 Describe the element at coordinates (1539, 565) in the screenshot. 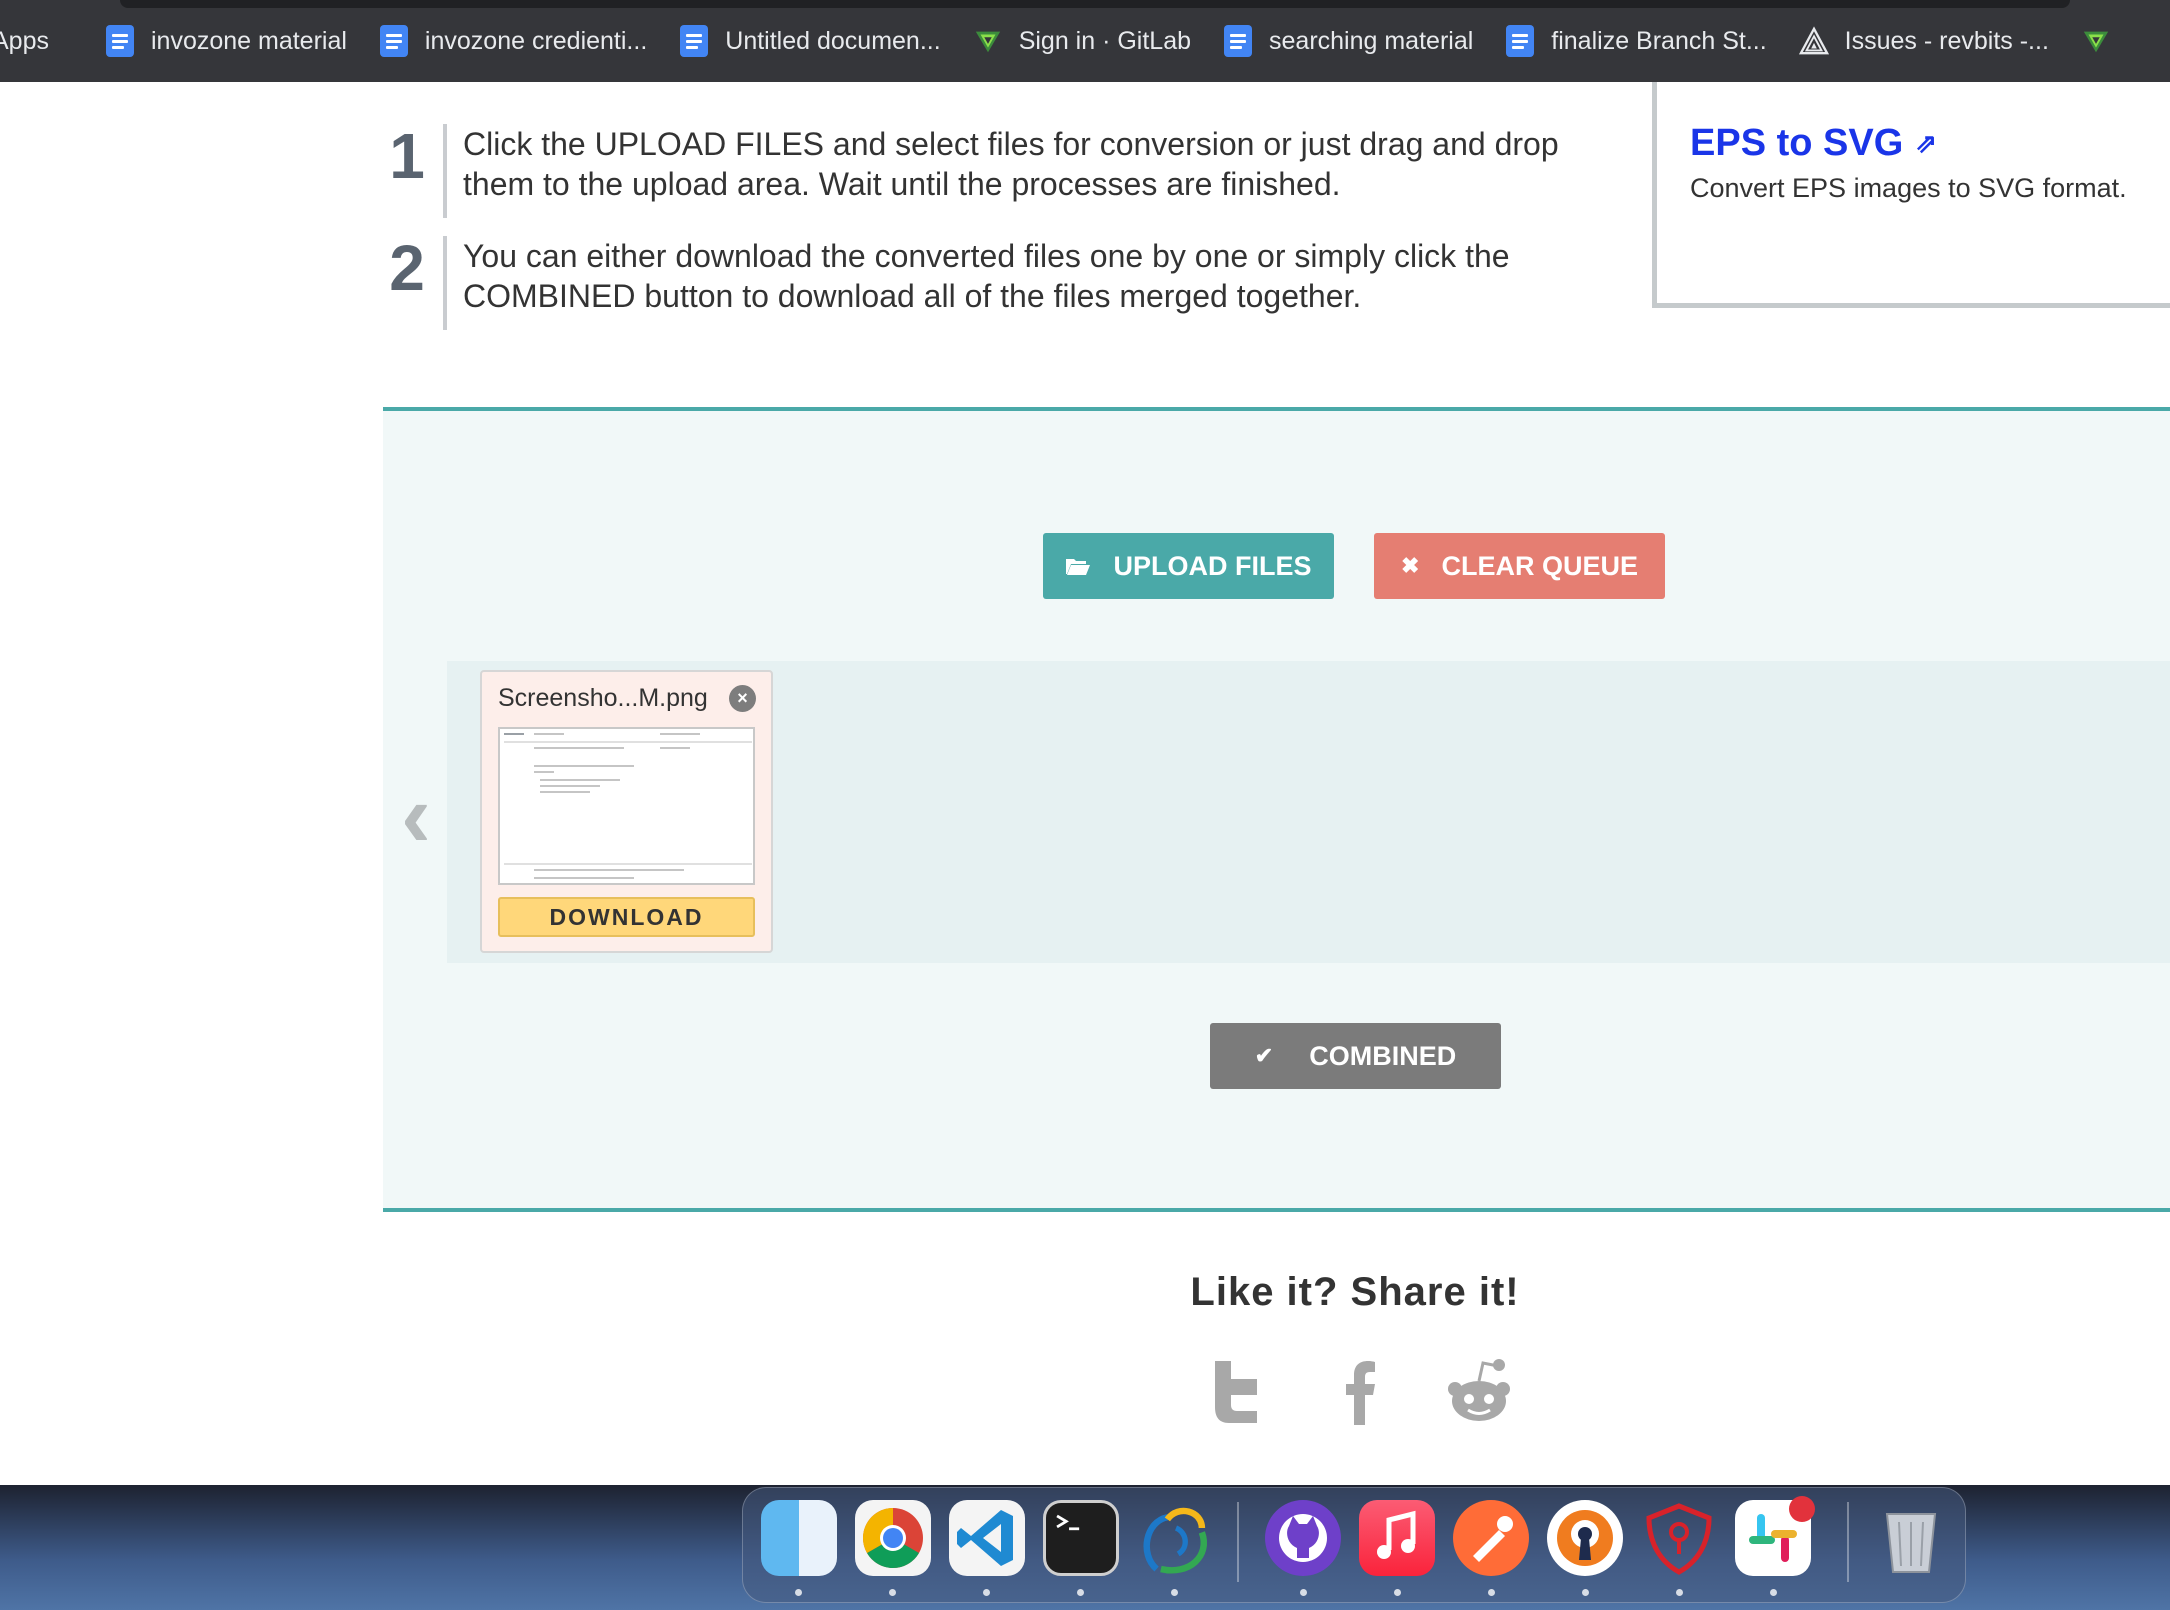

I see `button-label: CLEAR QUEUE` at that location.